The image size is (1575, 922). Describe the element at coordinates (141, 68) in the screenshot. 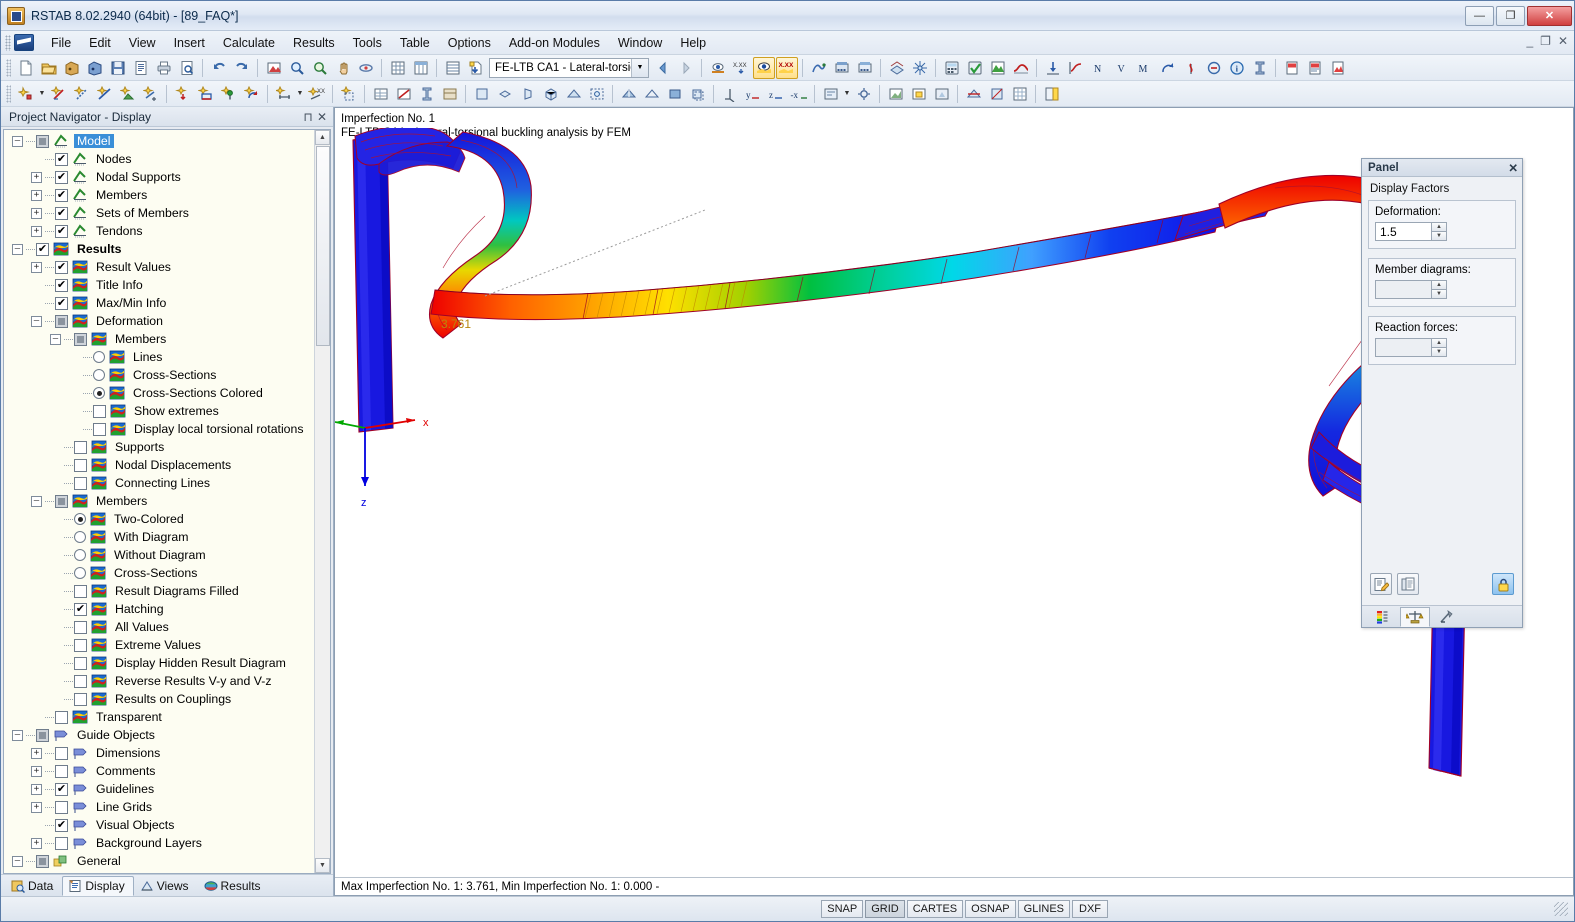

I see `print-preview-report-icon` at that location.